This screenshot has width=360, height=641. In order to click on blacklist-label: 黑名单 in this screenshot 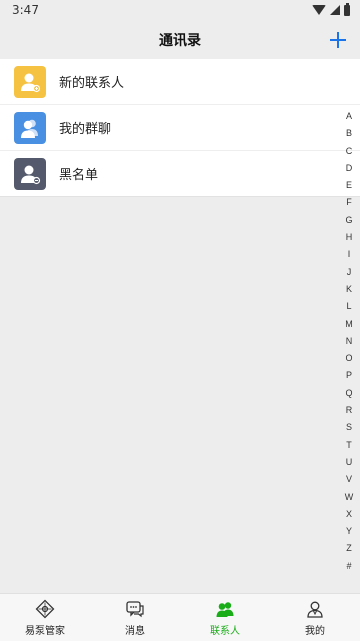, I will do `click(79, 175)`.